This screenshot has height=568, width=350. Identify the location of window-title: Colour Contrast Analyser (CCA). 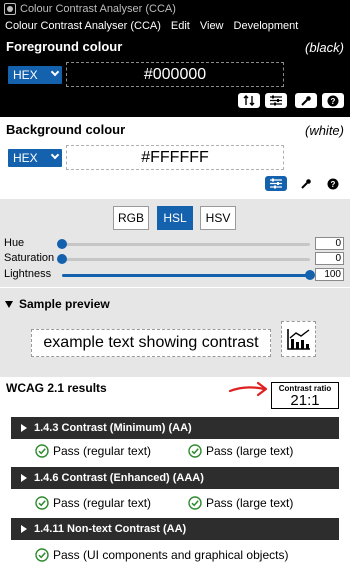
(98, 9).